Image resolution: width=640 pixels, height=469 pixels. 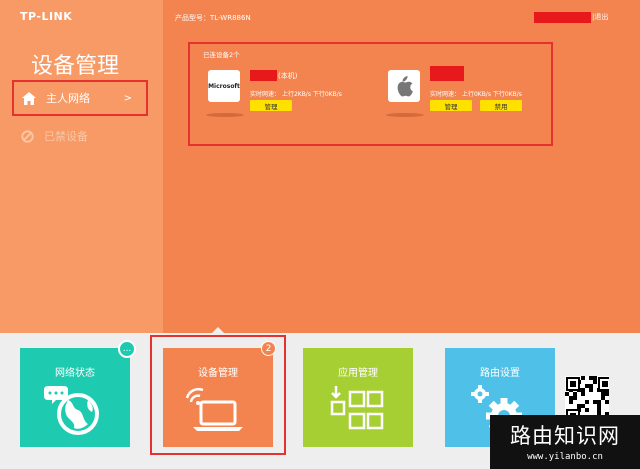 I want to click on qr-code-image, so click(x=588, y=399).